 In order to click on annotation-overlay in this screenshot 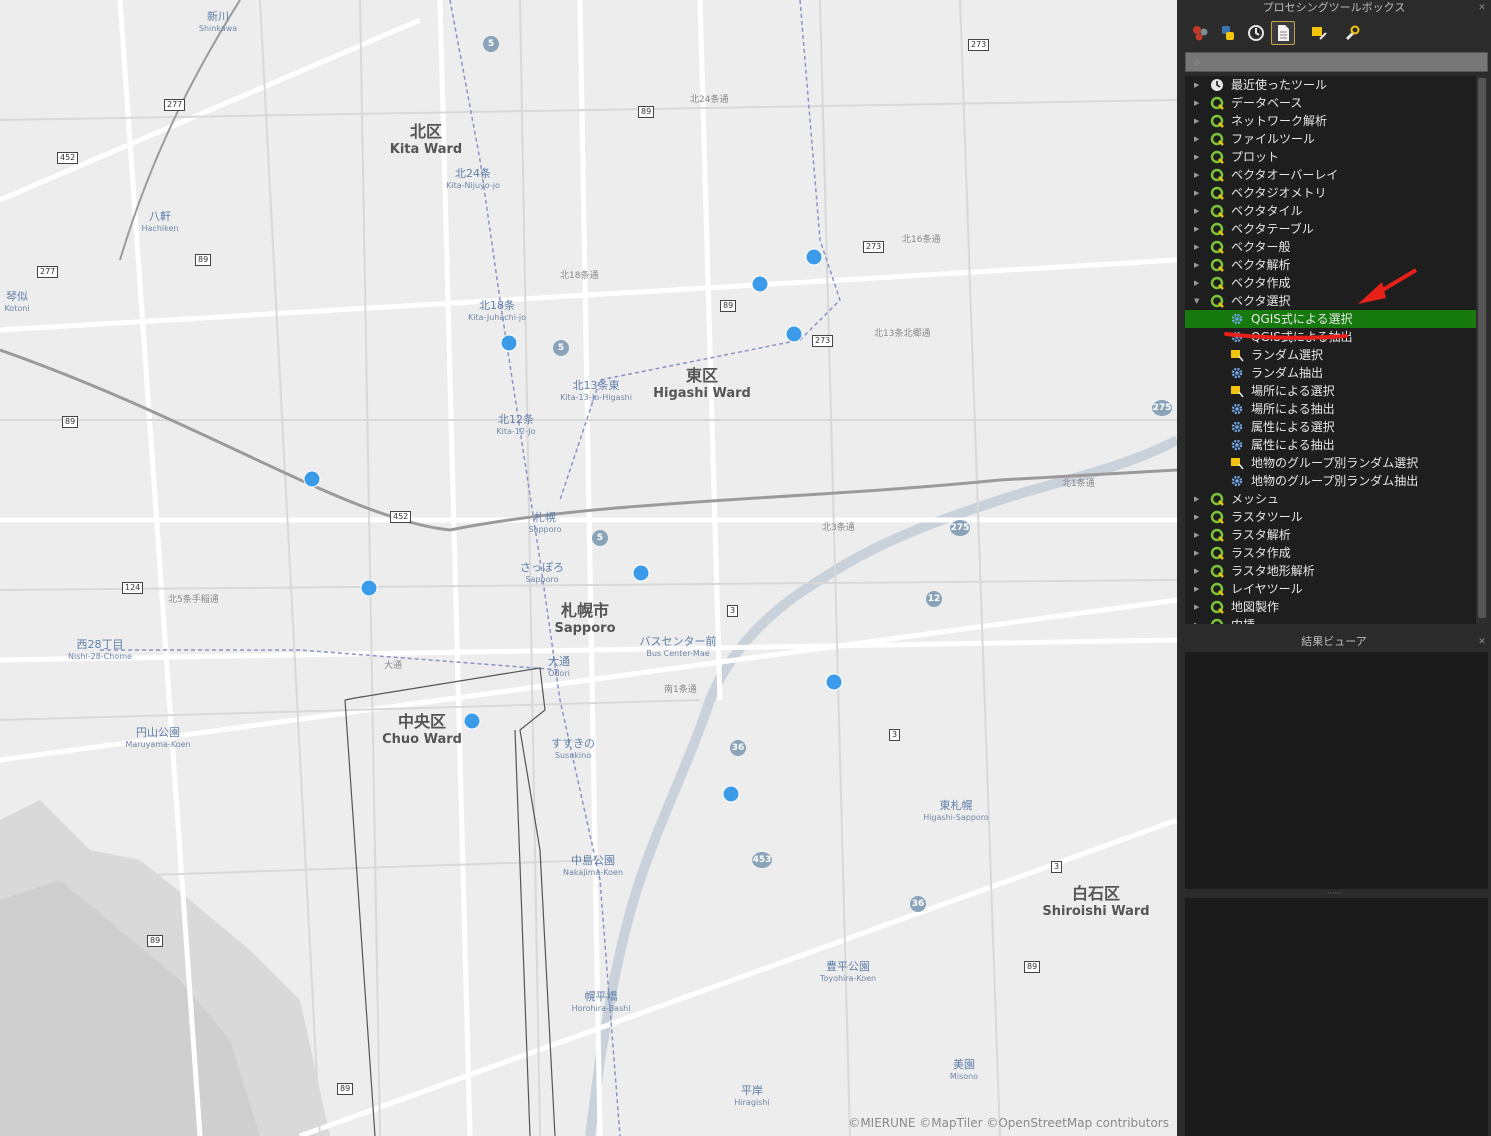, I will do `click(1321, 304)`.